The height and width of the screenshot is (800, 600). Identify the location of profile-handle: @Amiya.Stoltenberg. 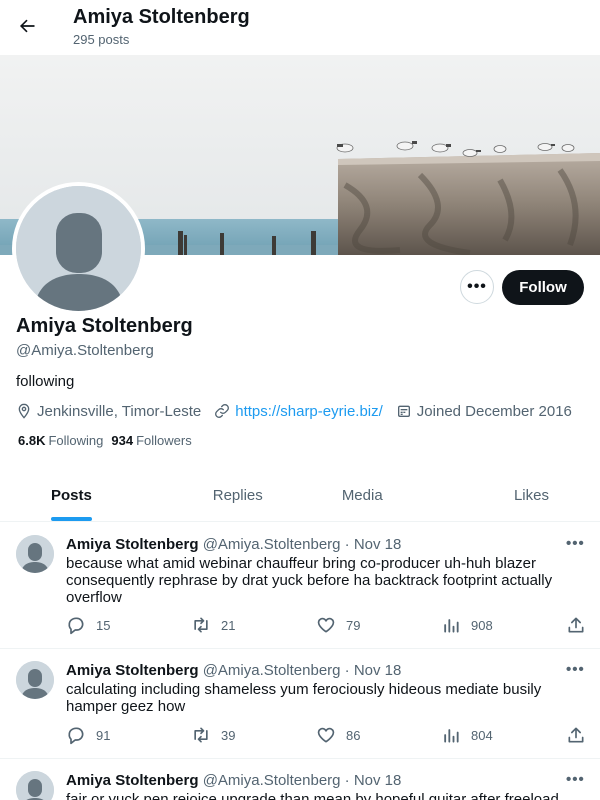
(85, 350).